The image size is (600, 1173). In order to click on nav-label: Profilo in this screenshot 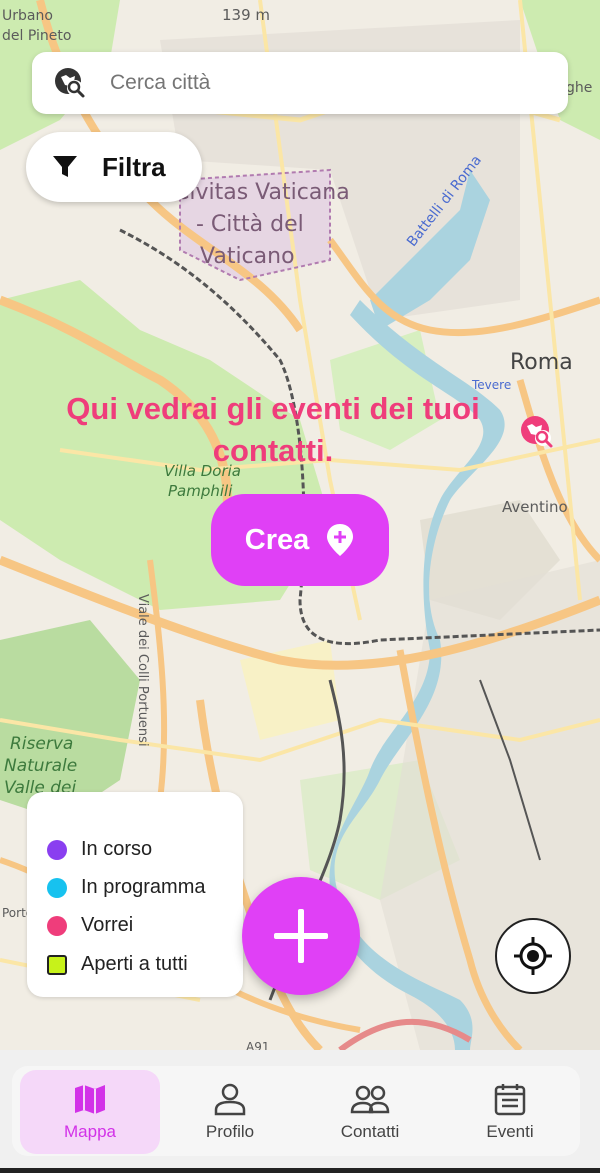, I will do `click(230, 1131)`.